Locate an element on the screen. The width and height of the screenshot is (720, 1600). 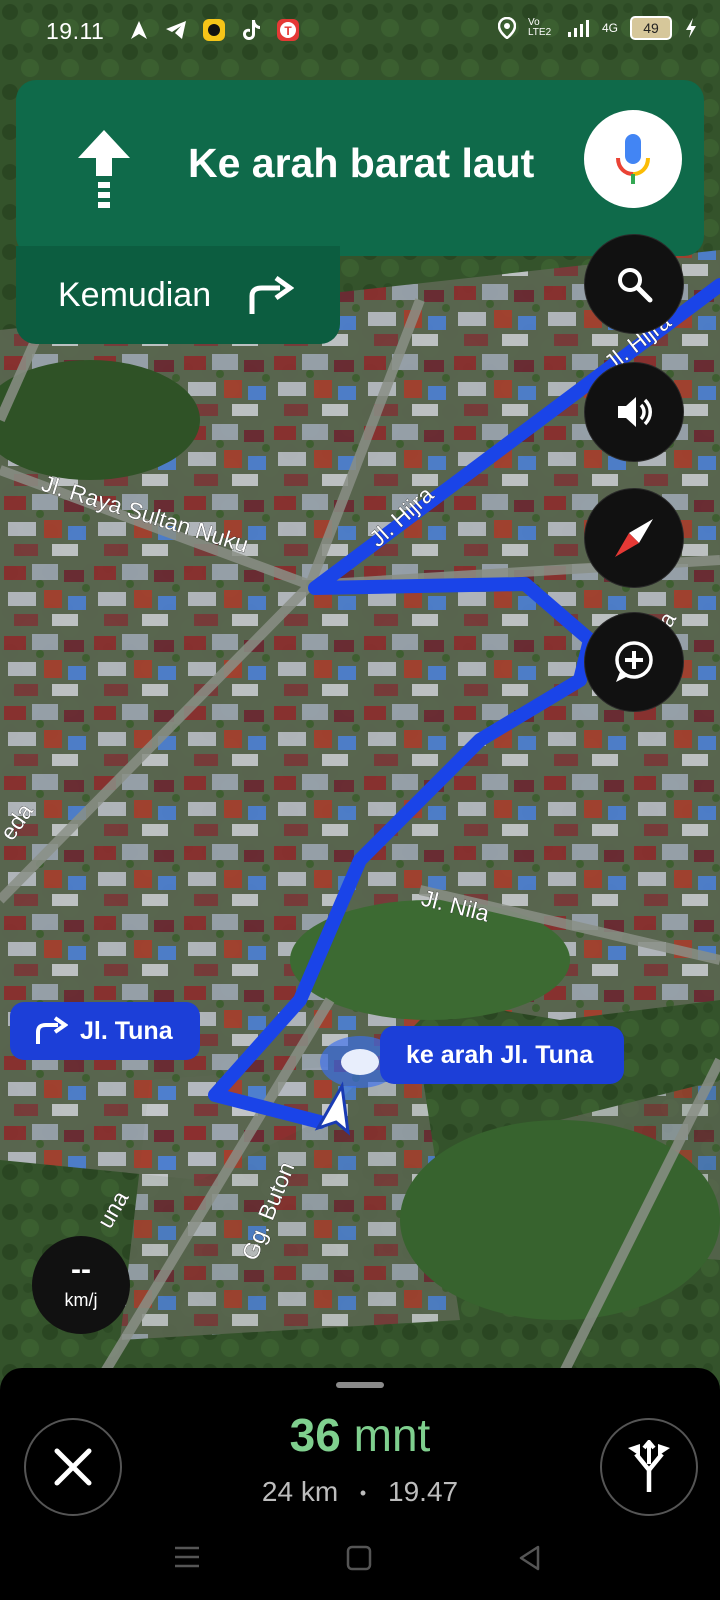
notification-icons: T is located at coordinates (214, 30).